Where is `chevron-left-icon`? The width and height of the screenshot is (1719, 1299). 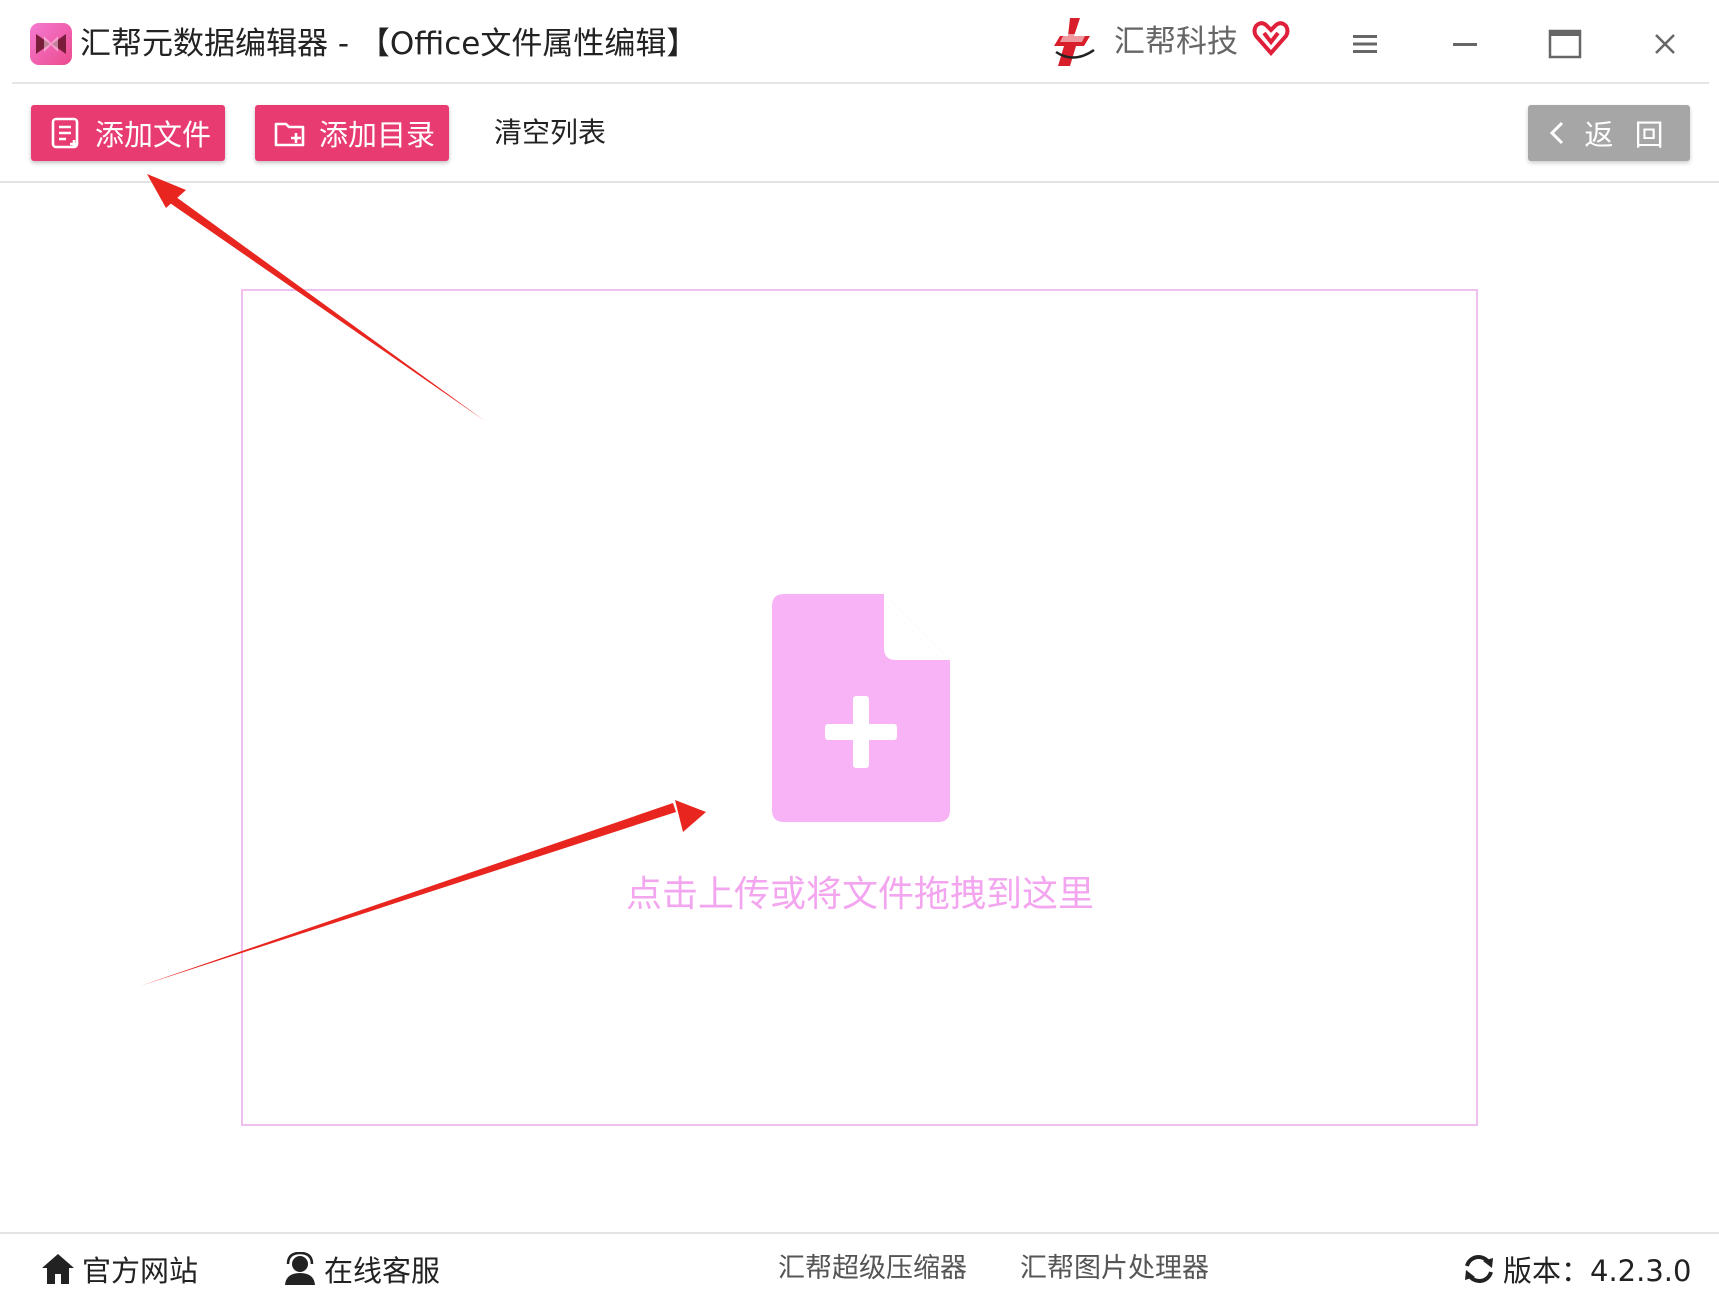 chevron-left-icon is located at coordinates (1557, 133).